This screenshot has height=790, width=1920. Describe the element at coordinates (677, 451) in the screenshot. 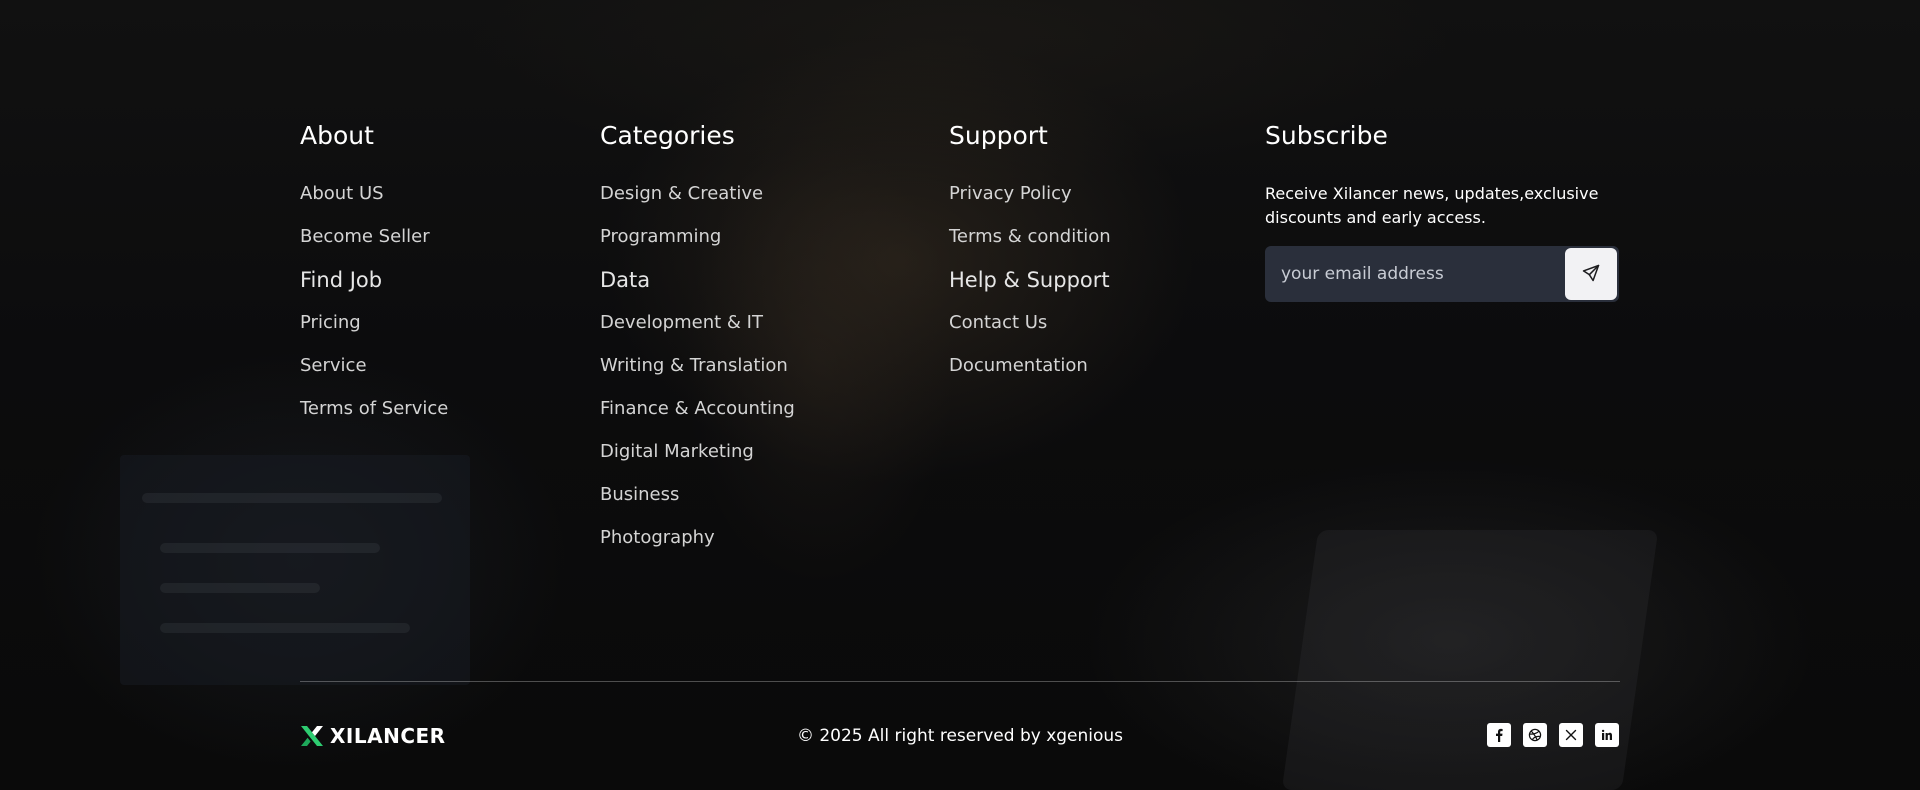

I see `footer-link-digital-marketing: Digital Marketing` at that location.